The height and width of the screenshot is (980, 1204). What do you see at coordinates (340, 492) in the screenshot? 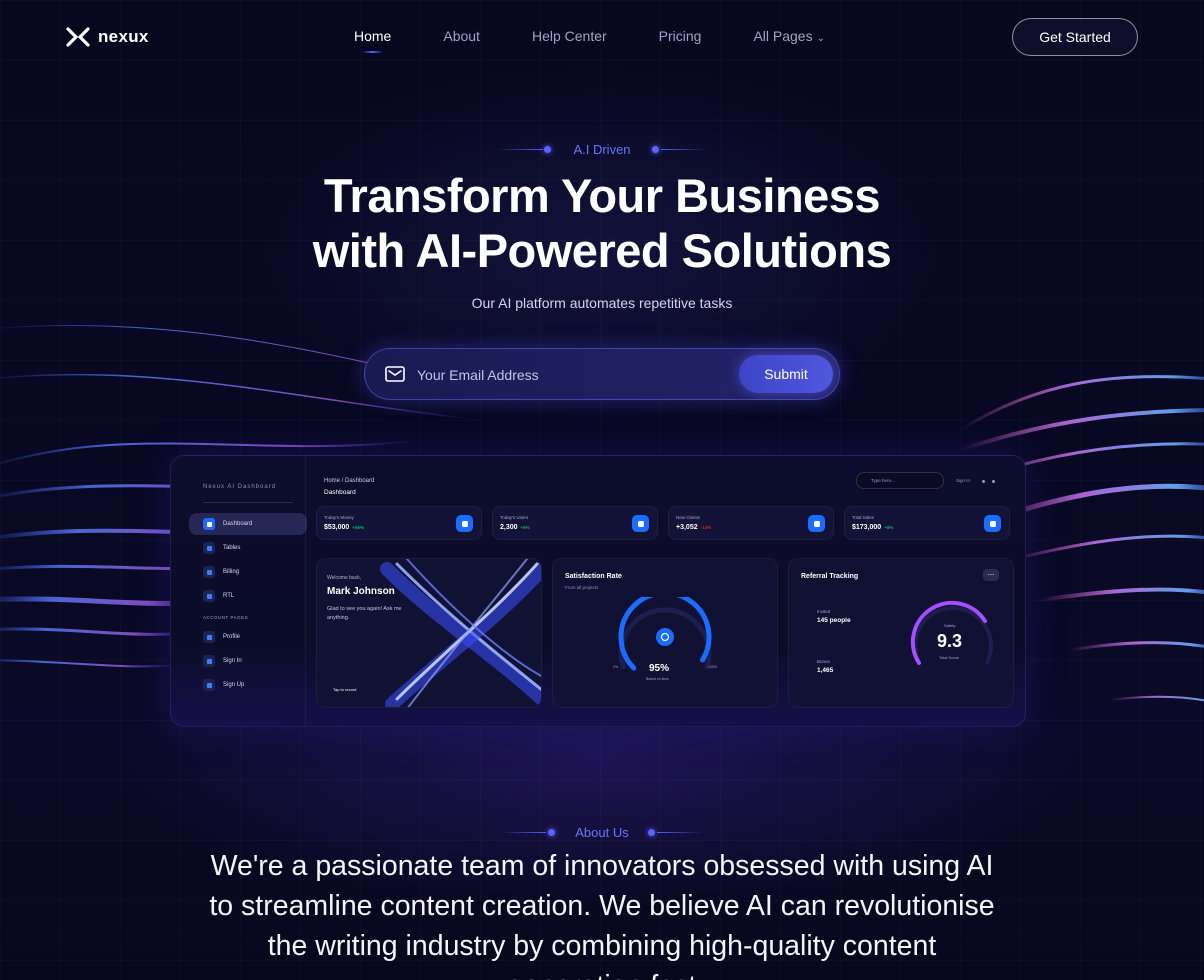
I see `page-title: Dashboard` at bounding box center [340, 492].